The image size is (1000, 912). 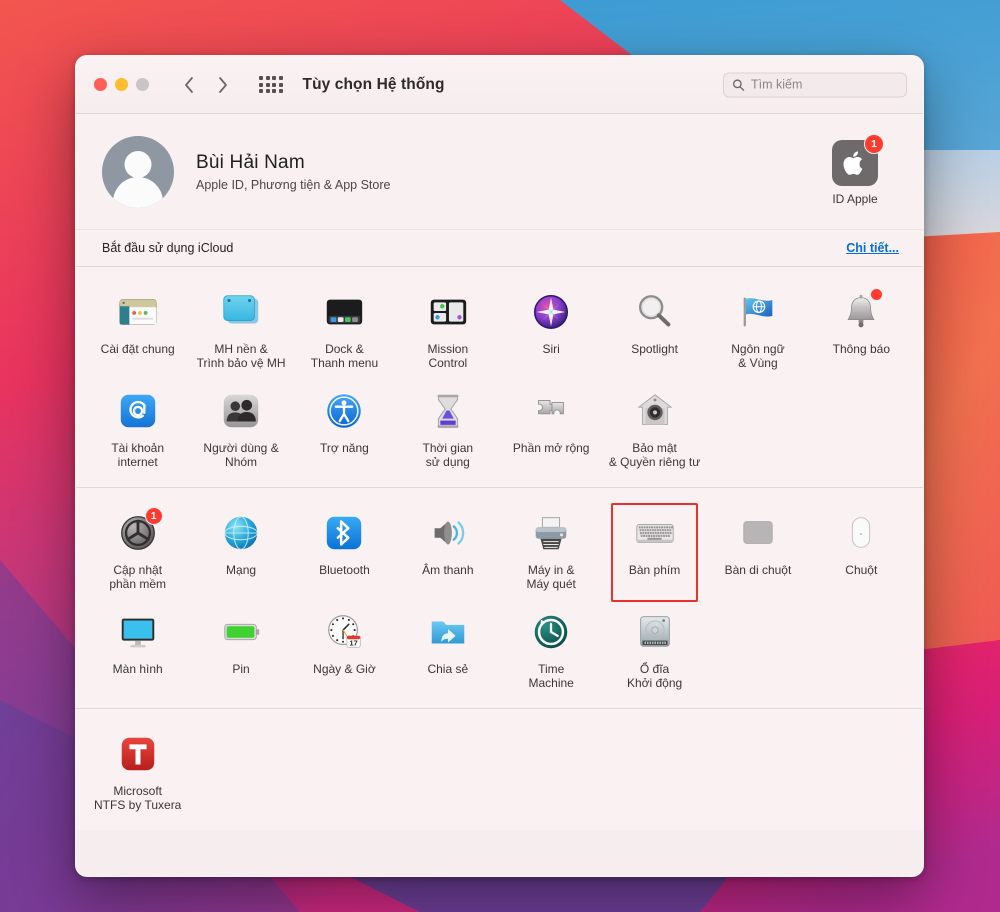 What do you see at coordinates (447, 551) in the screenshot?
I see `pref-item-sound-speaker: Âm thanh` at bounding box center [447, 551].